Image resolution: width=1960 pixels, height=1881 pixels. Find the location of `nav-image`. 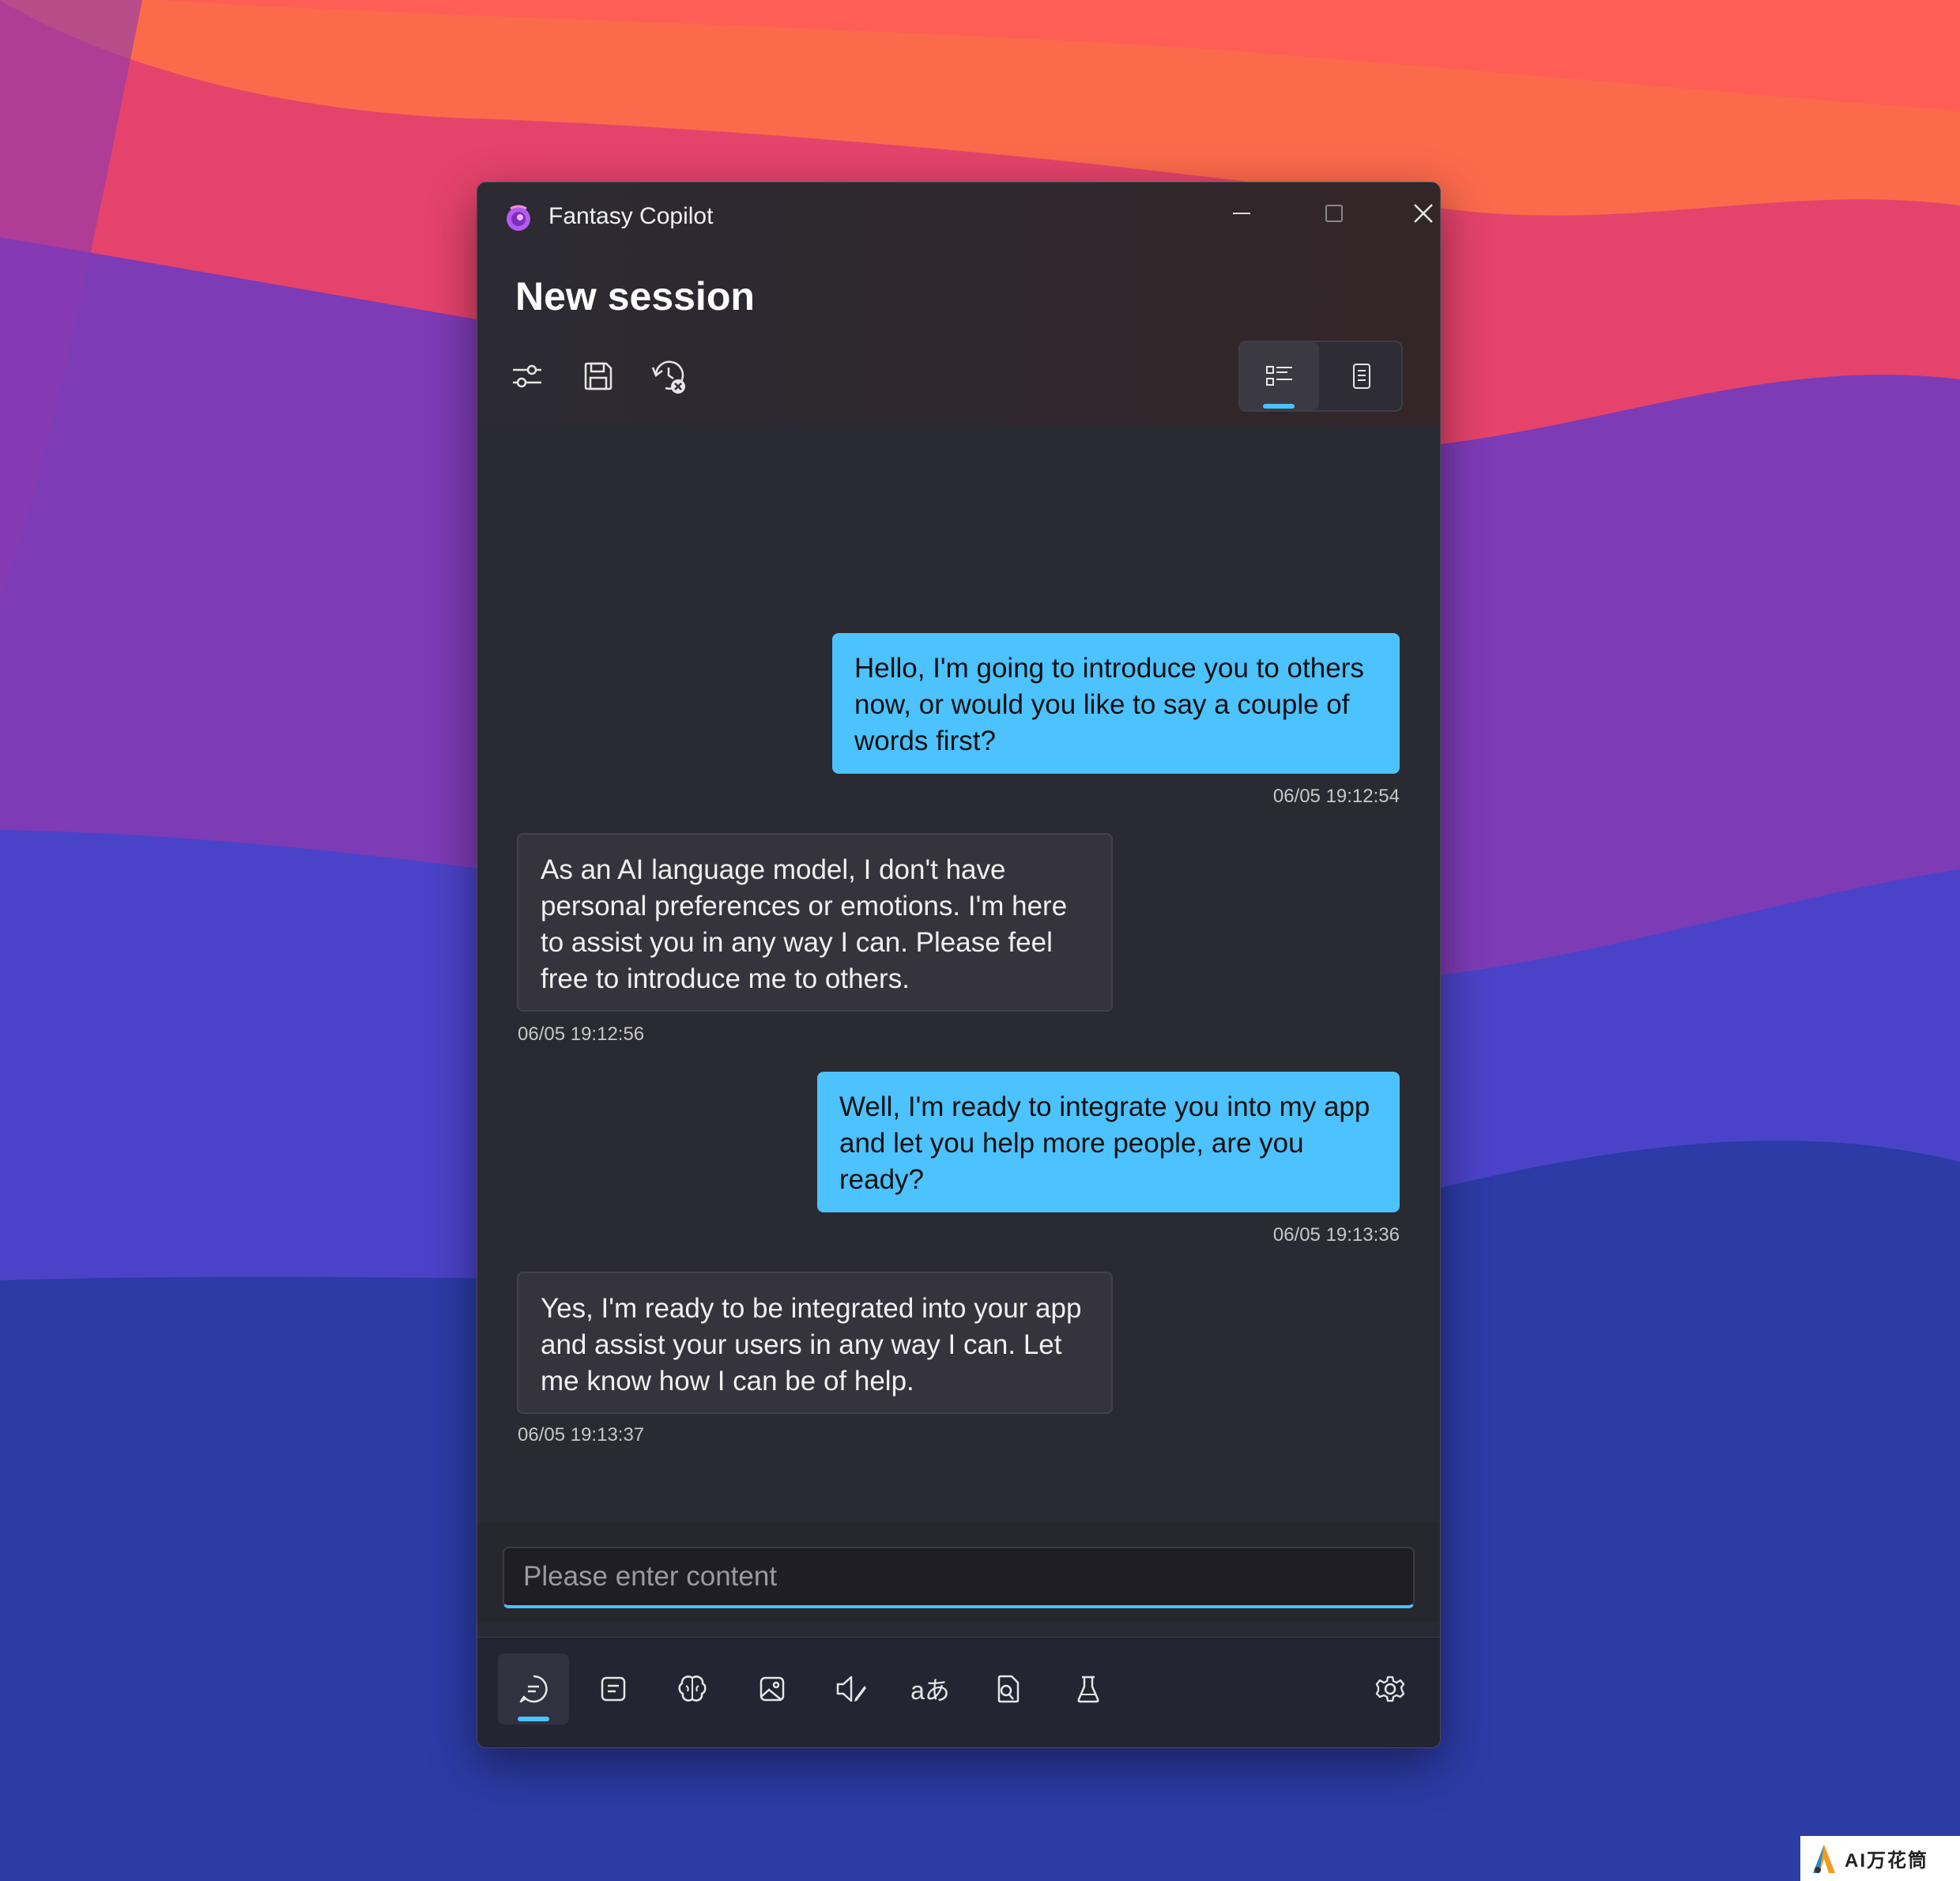

nav-image is located at coordinates (772, 1689).